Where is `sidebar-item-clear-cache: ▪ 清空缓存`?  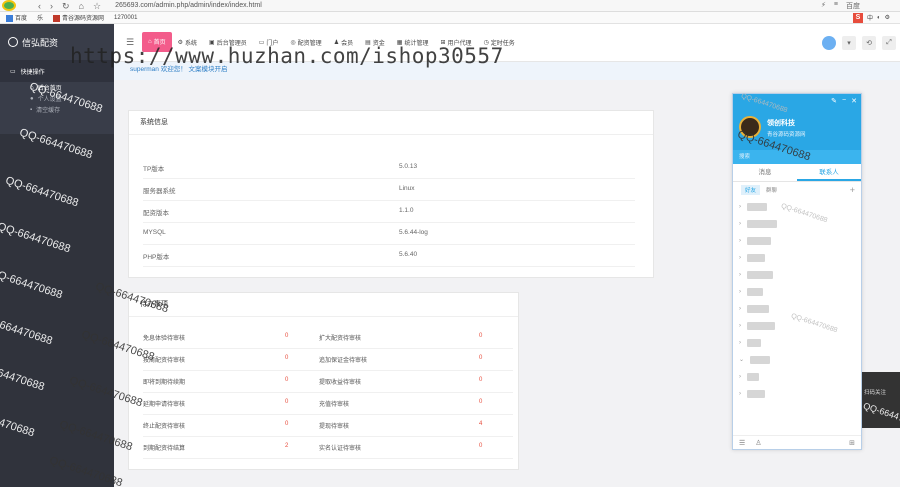
sidebar-item-clear-cache: ▪ 清空缓存 is located at coordinates (57, 109).